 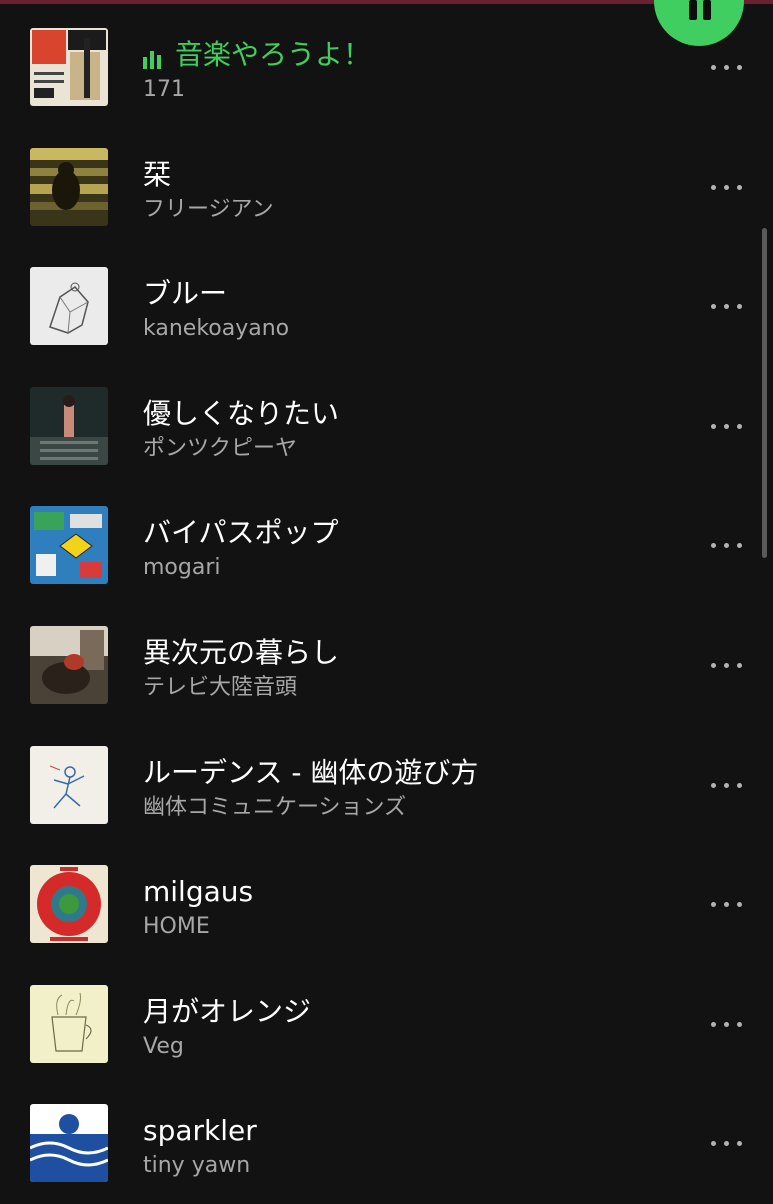 I want to click on track-row: 音楽やろうよ！ 171, so click(x=386, y=68).